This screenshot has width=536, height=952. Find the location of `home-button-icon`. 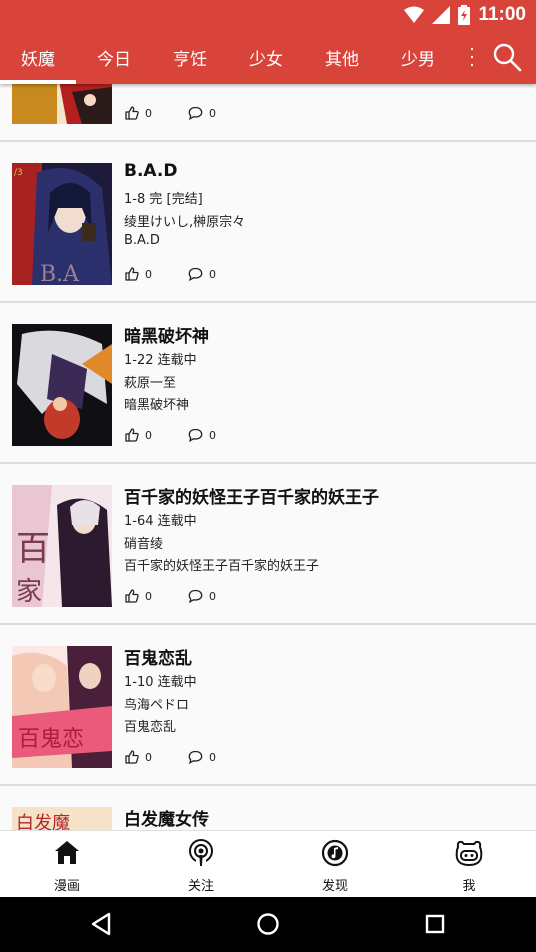

home-button-icon is located at coordinates (268, 924).